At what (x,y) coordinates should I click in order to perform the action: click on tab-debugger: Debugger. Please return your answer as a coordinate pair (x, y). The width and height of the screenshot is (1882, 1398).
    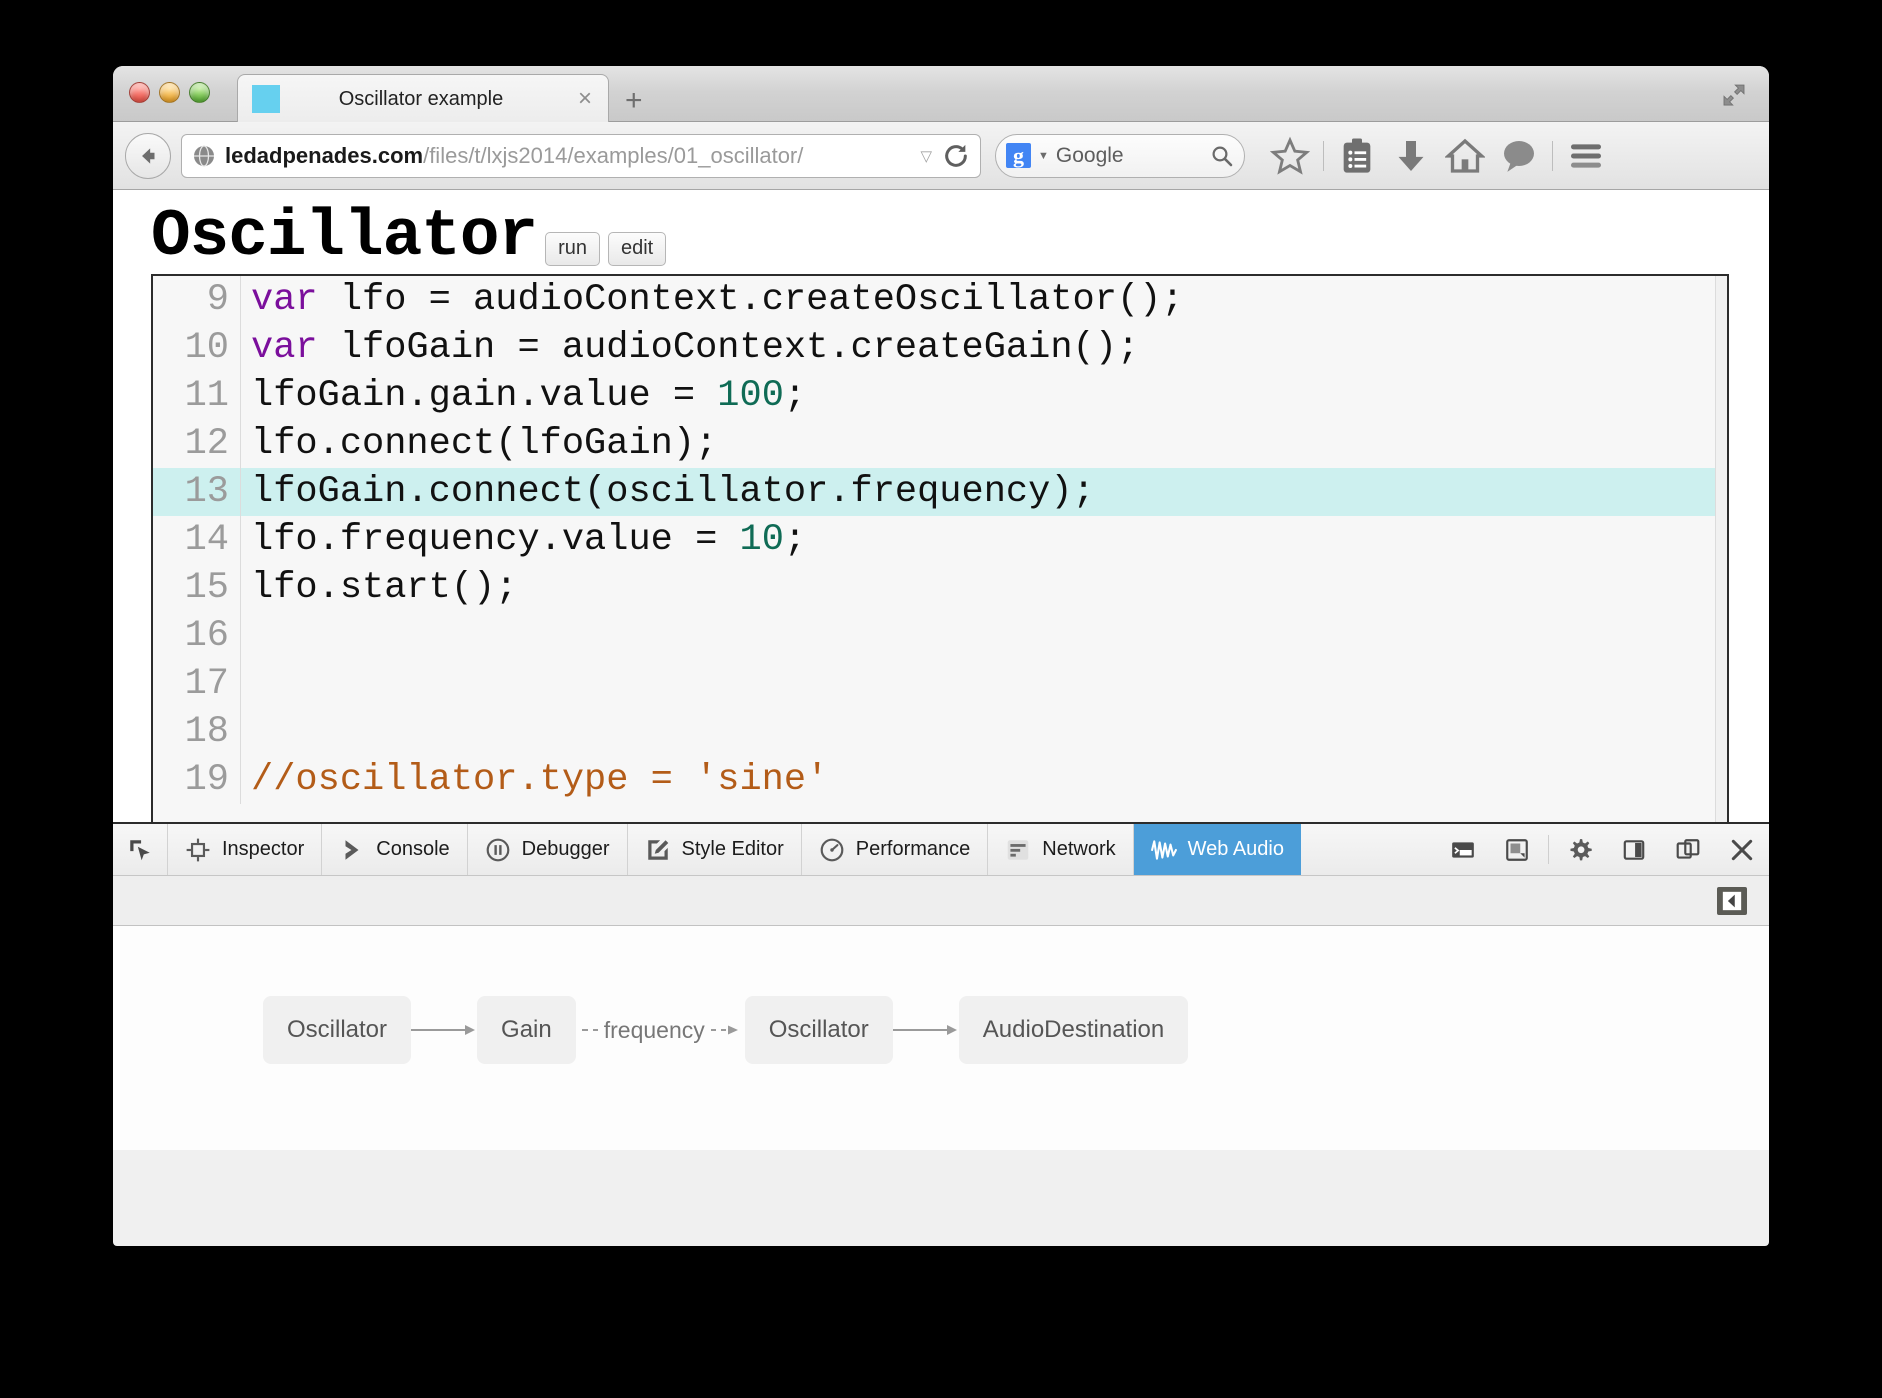
    Looking at the image, I should click on (548, 849).